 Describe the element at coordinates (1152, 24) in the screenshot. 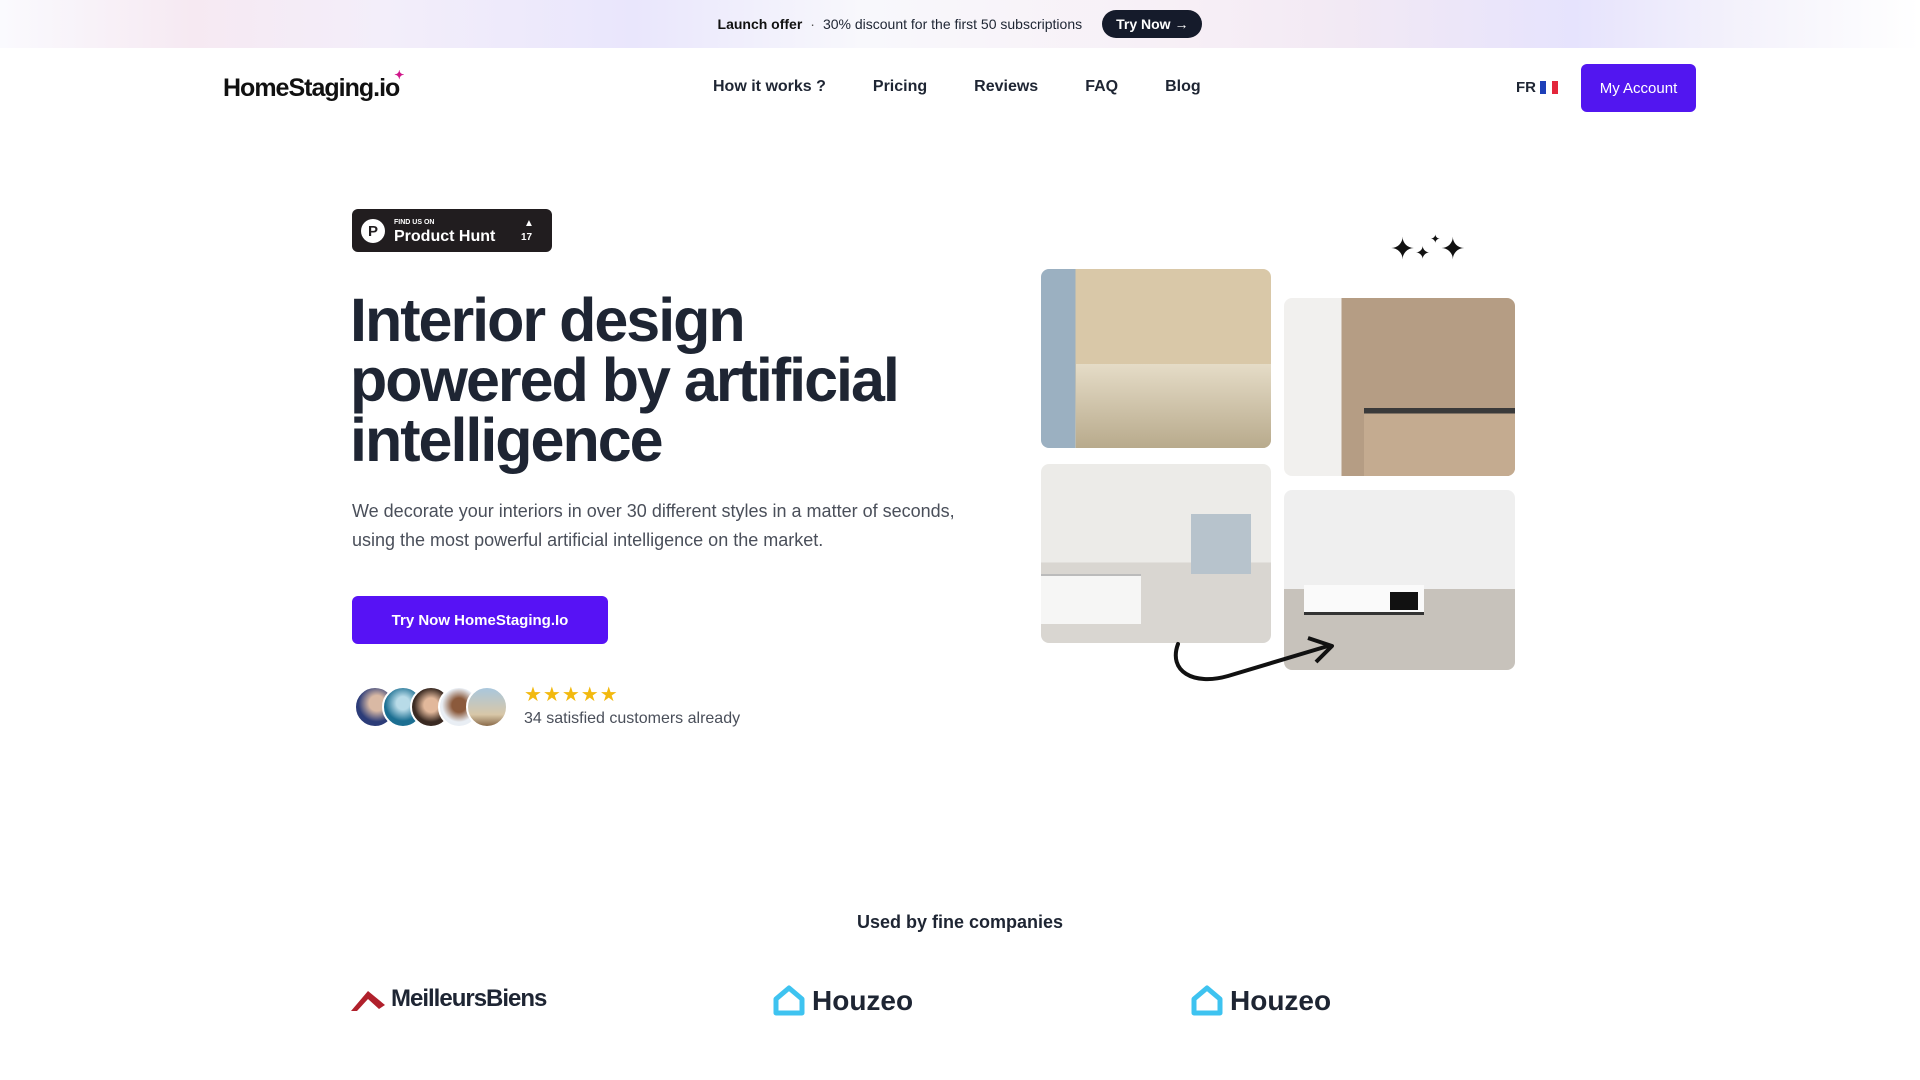

I see `banner-try-now-button: Try Now →` at that location.